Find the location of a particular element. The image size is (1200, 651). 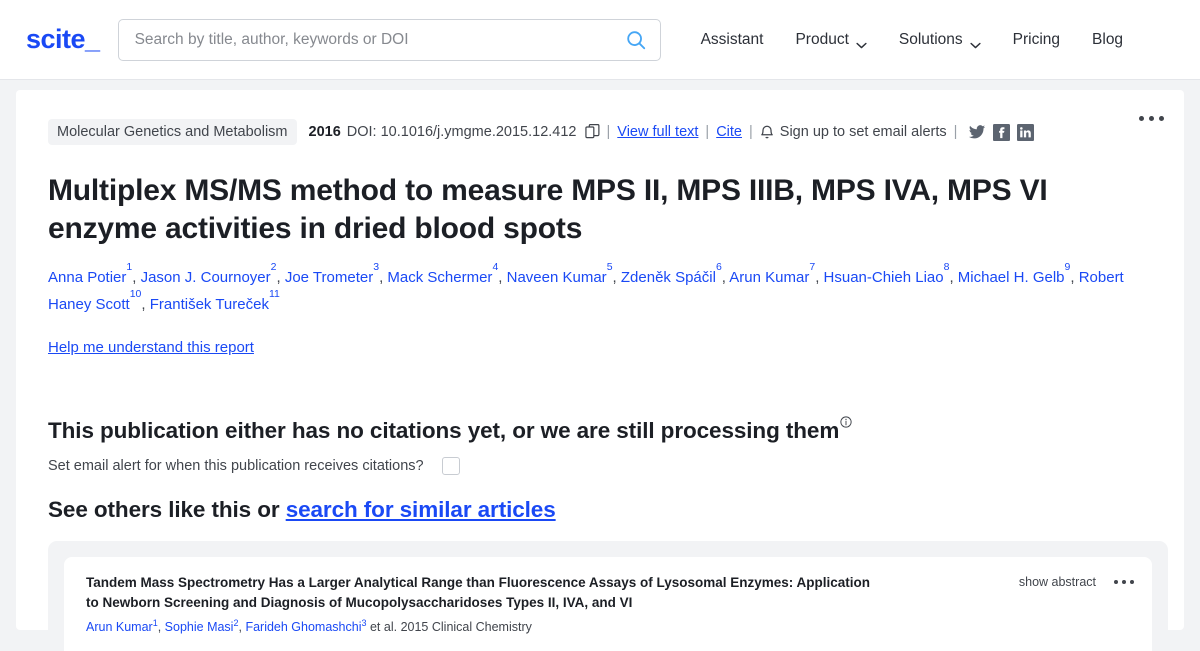

author-link: Arun Kumar7 is located at coordinates (772, 273).